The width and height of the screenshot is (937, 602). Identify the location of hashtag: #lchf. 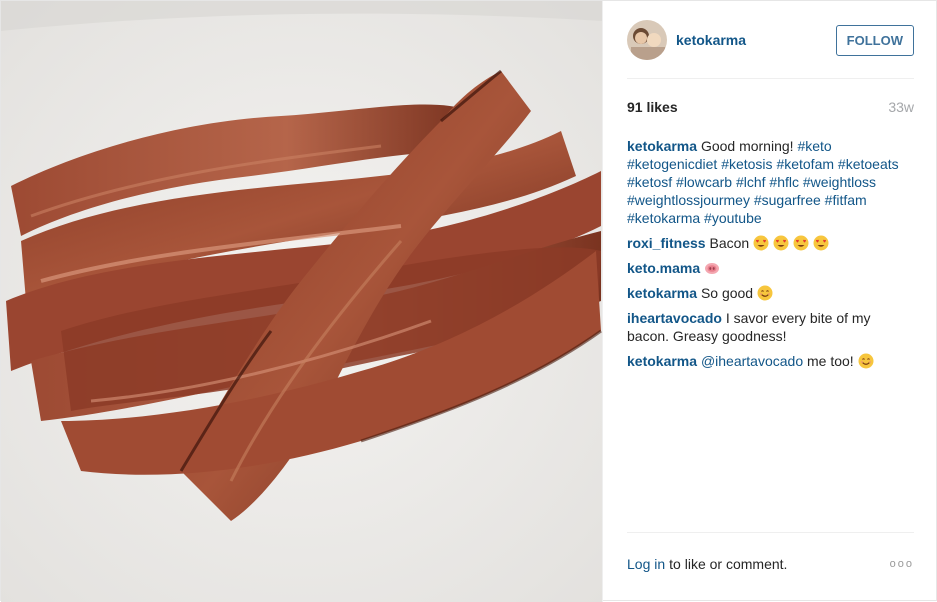
(751, 182).